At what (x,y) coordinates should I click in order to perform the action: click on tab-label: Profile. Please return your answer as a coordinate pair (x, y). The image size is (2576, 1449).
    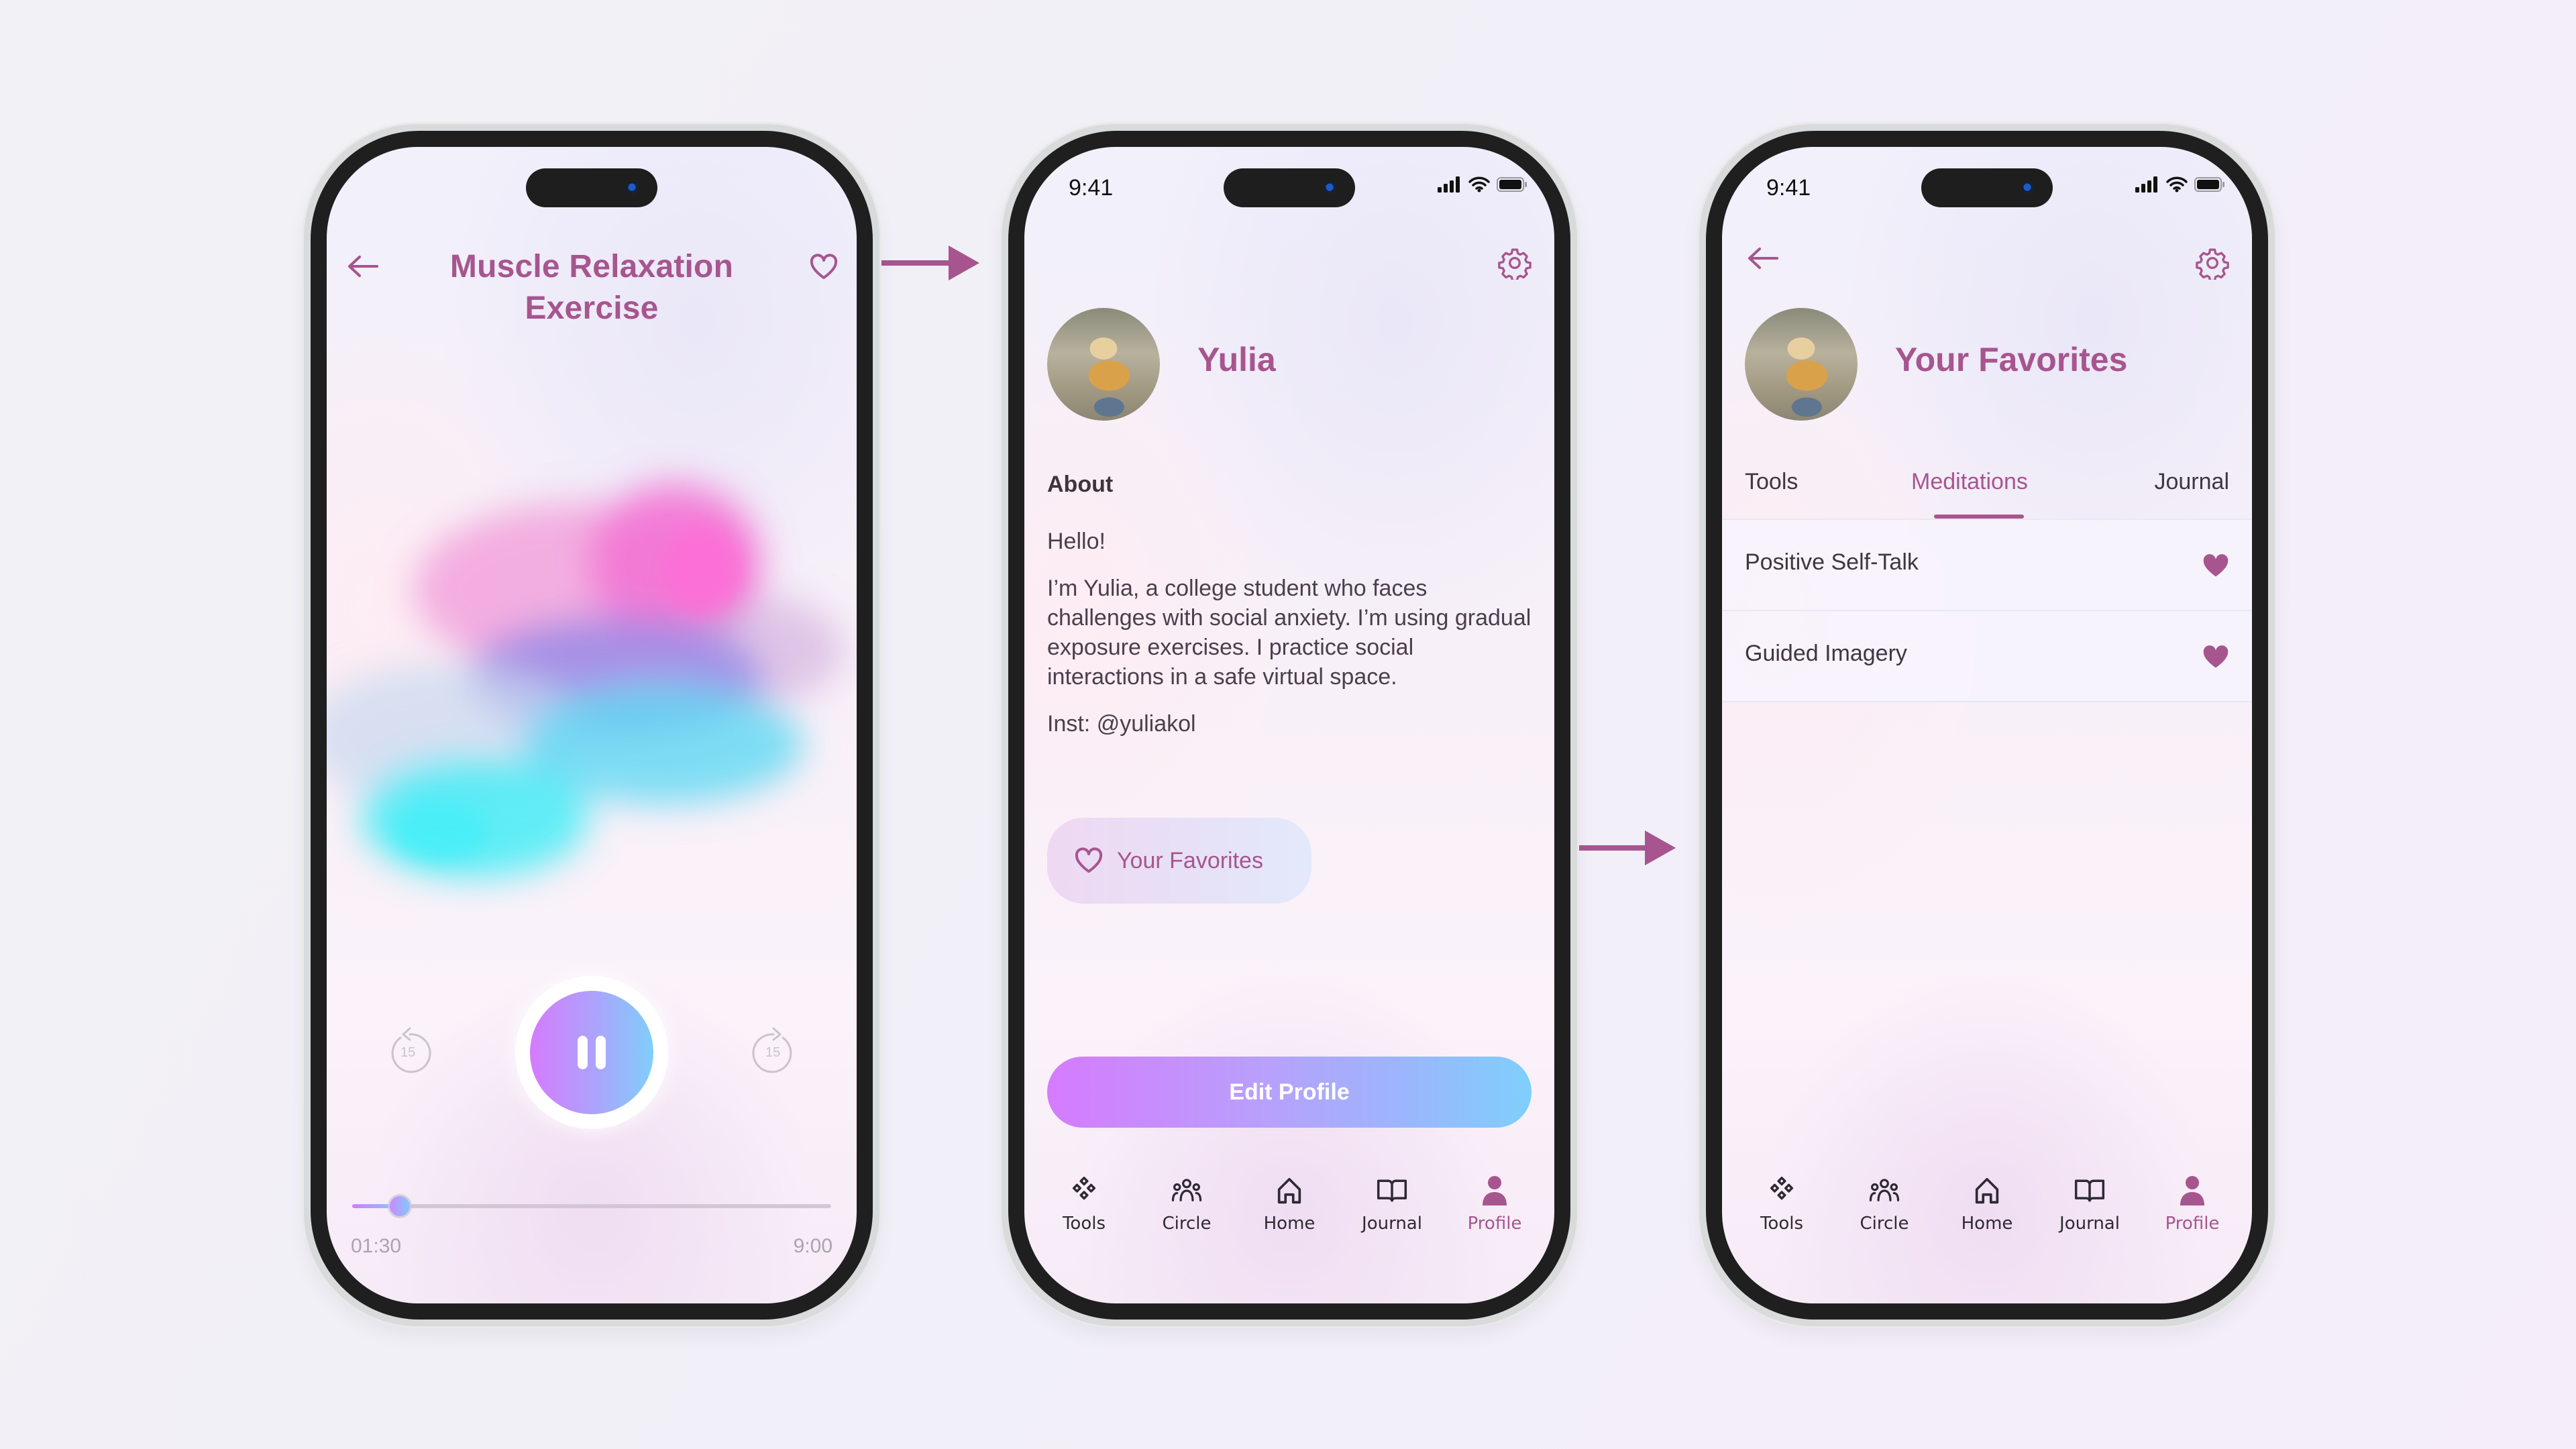
    Looking at the image, I should click on (2192, 1224).